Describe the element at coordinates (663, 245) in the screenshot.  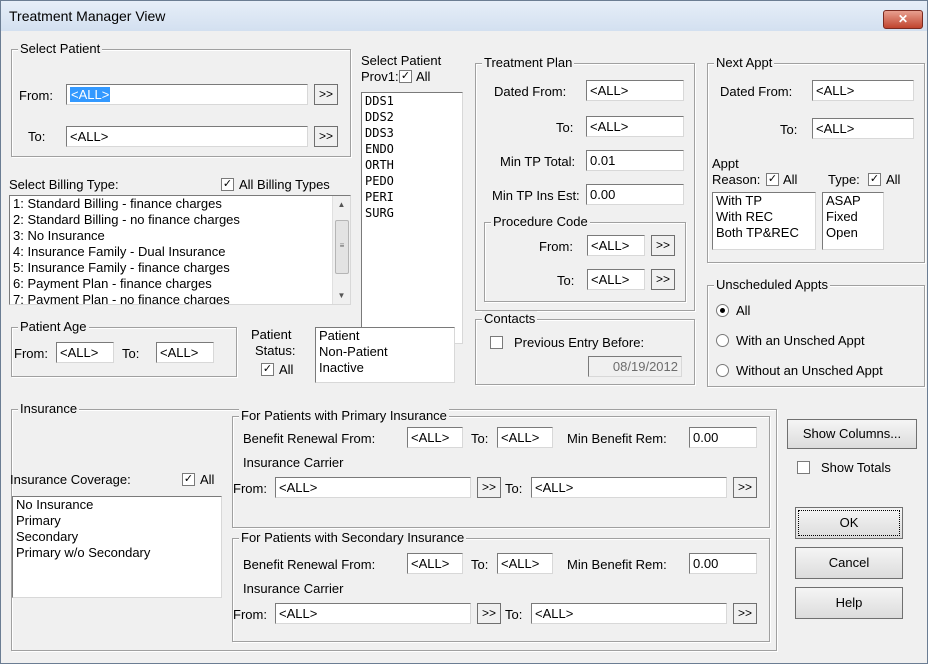
I see `proc-from-browse-button: >>` at that location.